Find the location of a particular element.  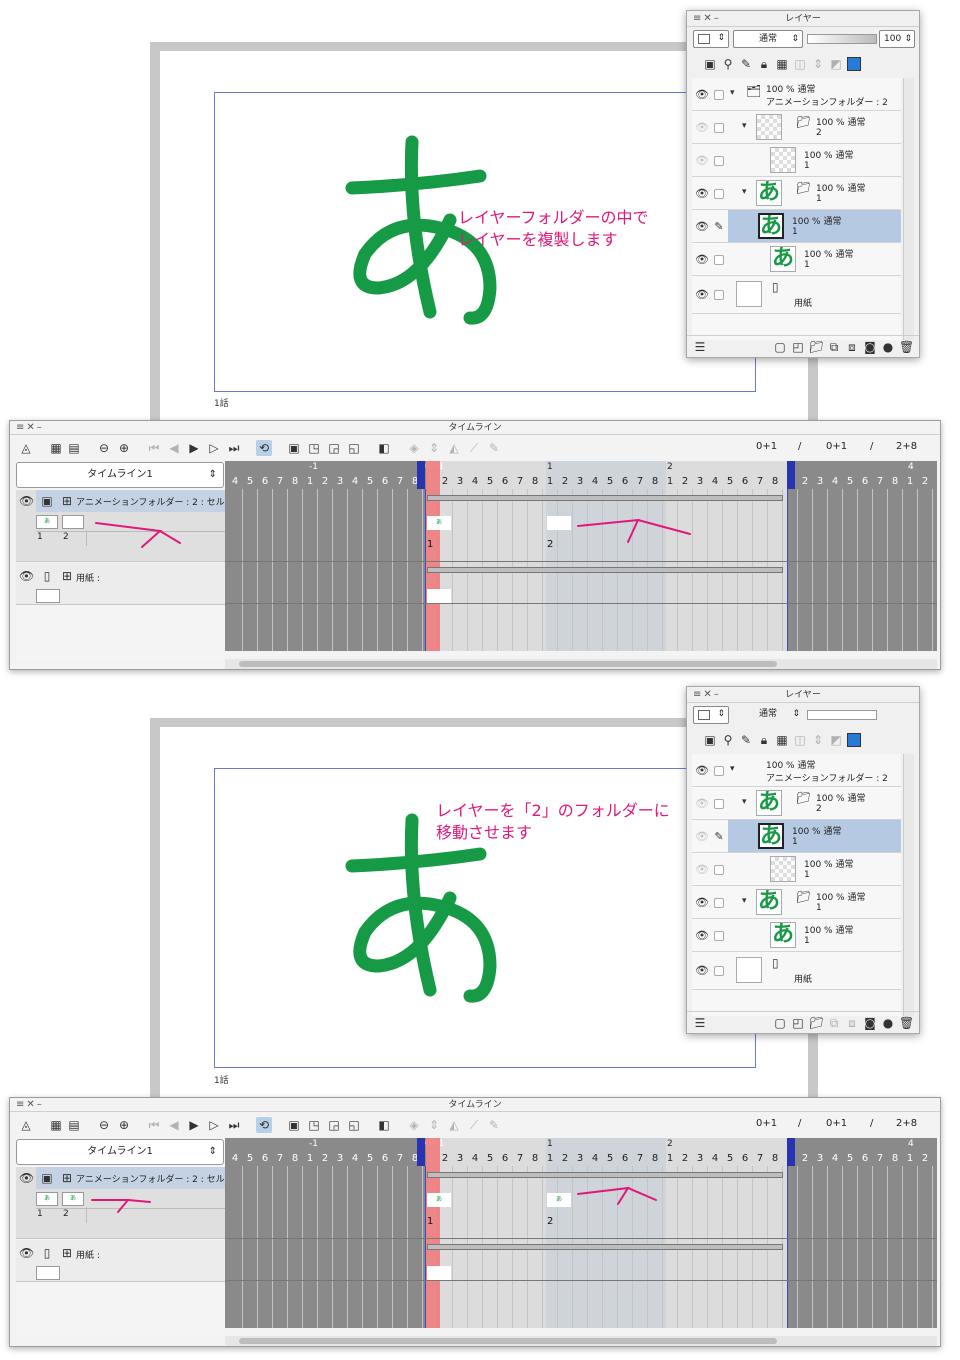

edit-timeline-icon: ▤ is located at coordinates (74, 1125).